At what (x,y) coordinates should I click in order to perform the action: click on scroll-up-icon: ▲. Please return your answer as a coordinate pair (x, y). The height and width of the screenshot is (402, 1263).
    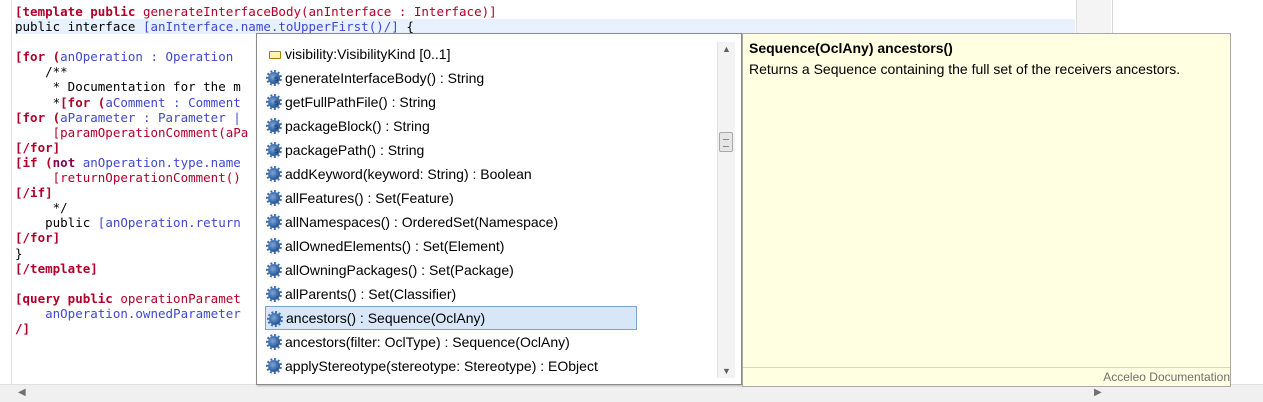
    Looking at the image, I should click on (726, 49).